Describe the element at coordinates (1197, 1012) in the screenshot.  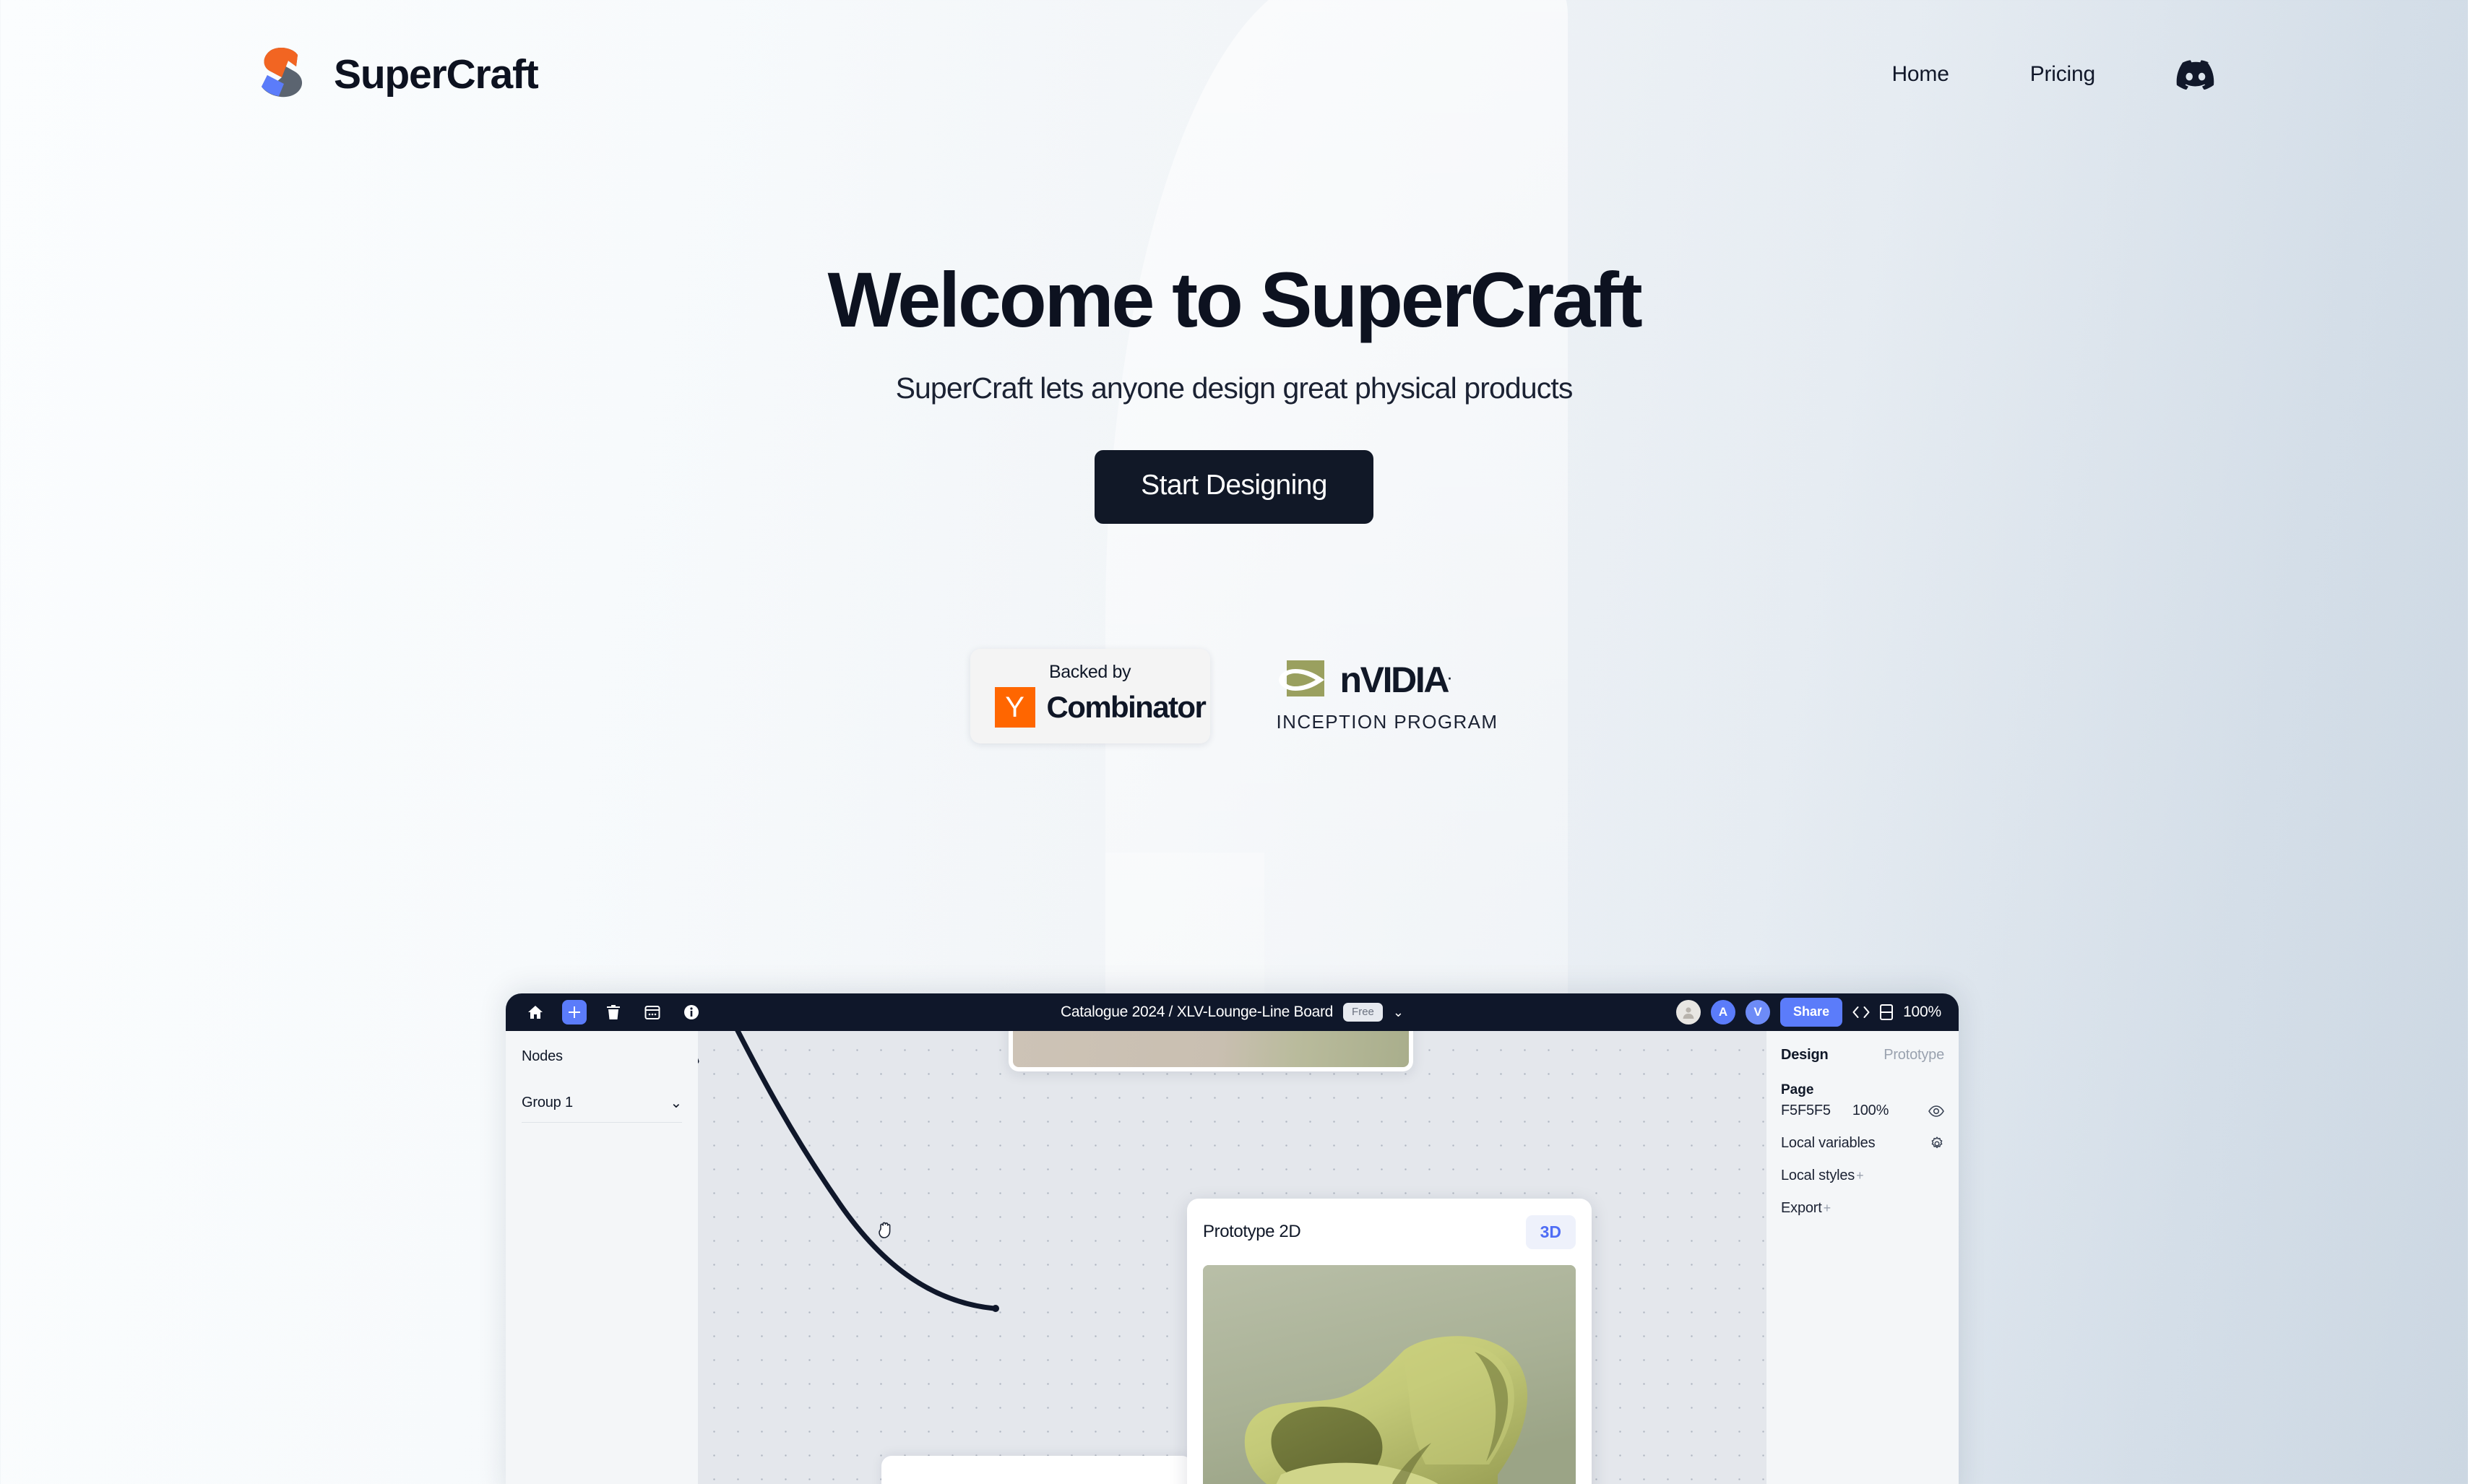
I see `breadcrumb: Catalogue 2024 / XLV-Lounge-Line Board` at that location.